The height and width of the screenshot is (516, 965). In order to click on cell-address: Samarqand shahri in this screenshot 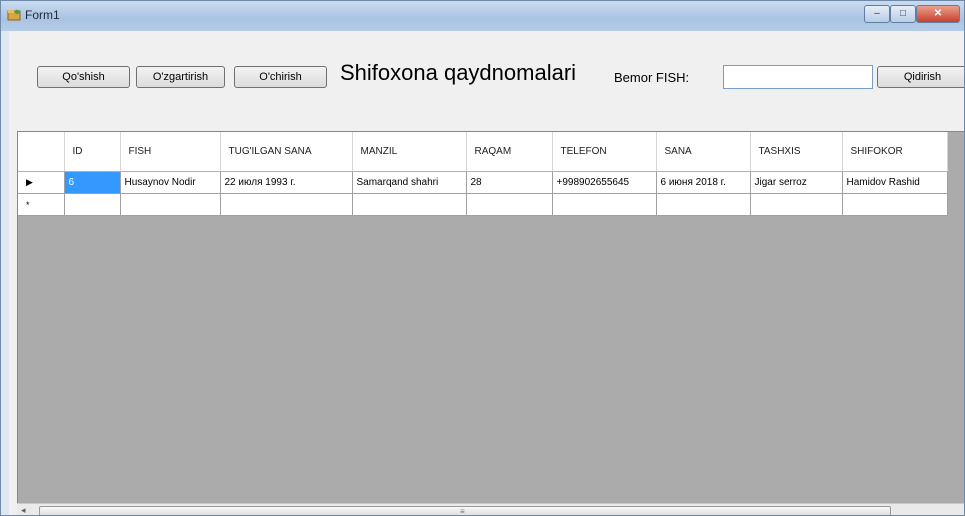, I will do `click(409, 182)`.